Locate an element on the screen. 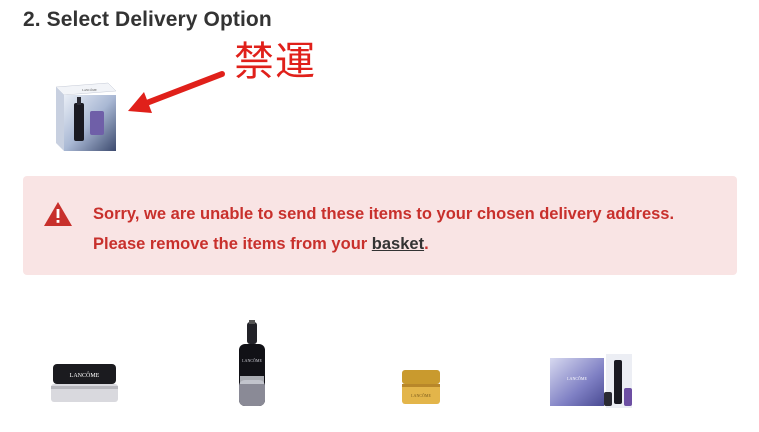  product-1-logo: LANCÔME is located at coordinates (85, 375).